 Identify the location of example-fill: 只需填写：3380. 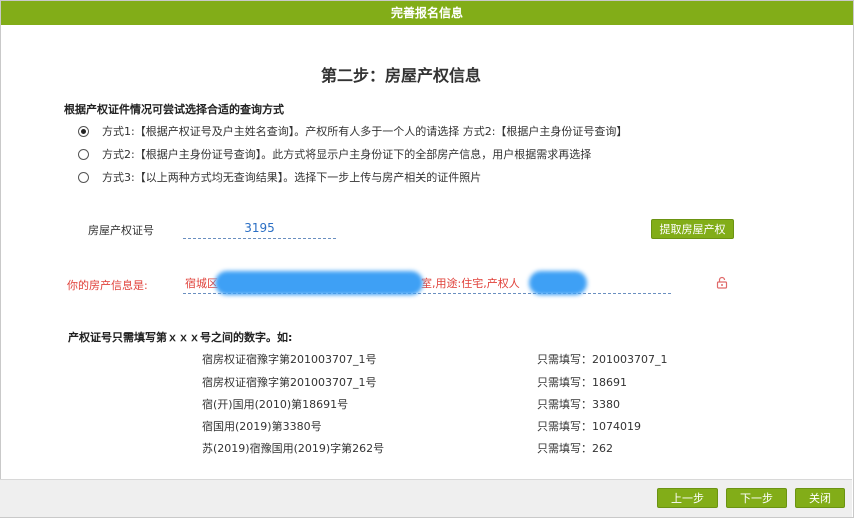
(578, 404).